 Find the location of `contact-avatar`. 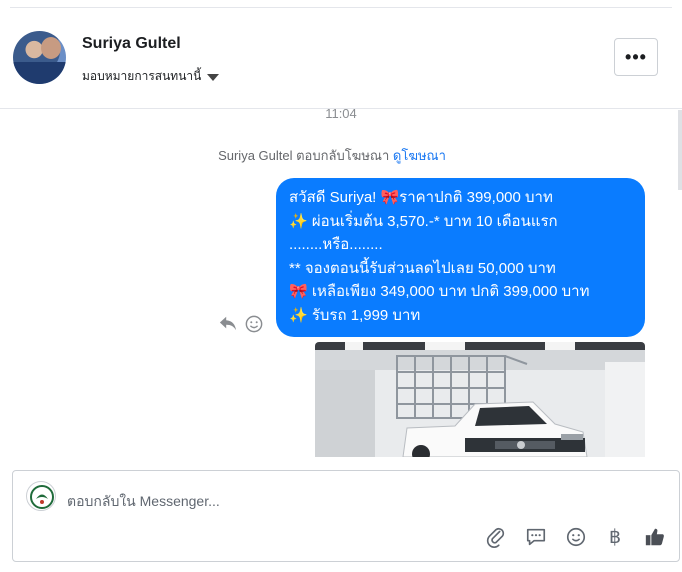

contact-avatar is located at coordinates (39, 57).